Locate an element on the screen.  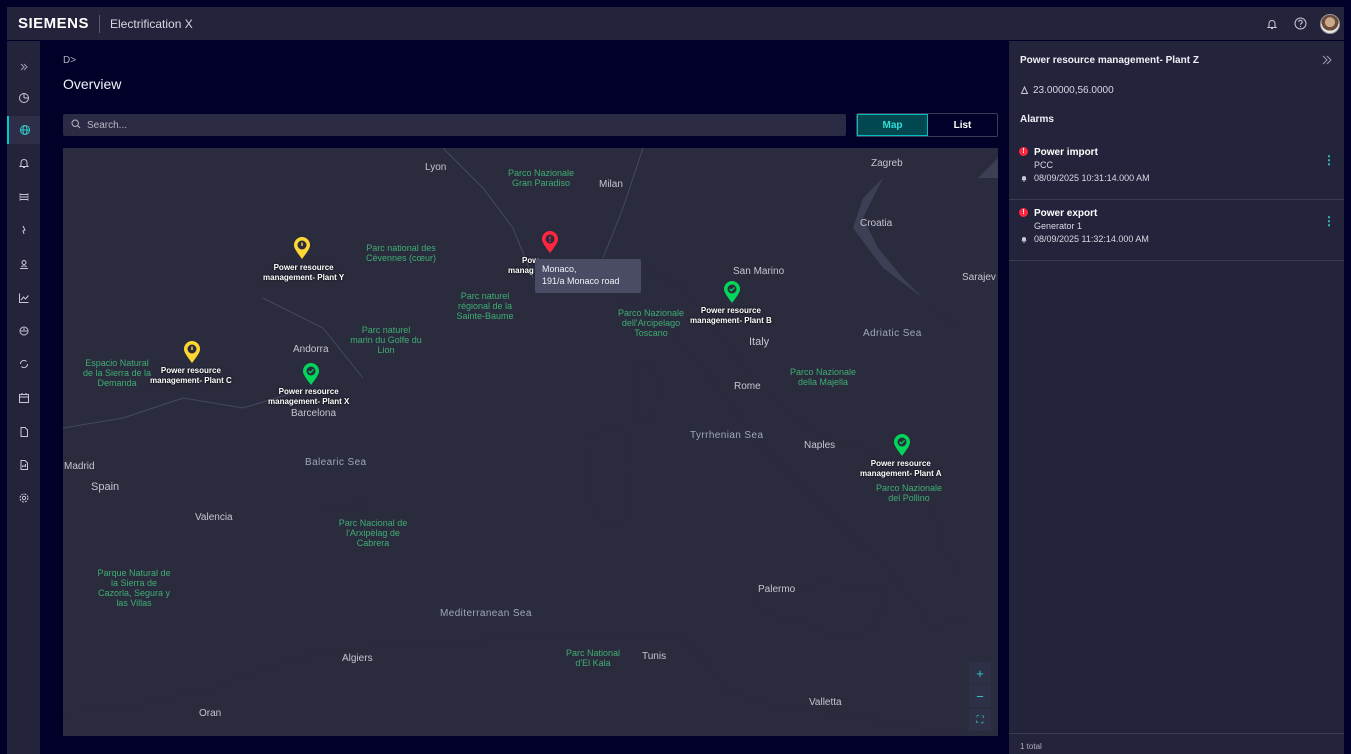
plant-label: Power resource management- Plant A is located at coordinates (901, 469).